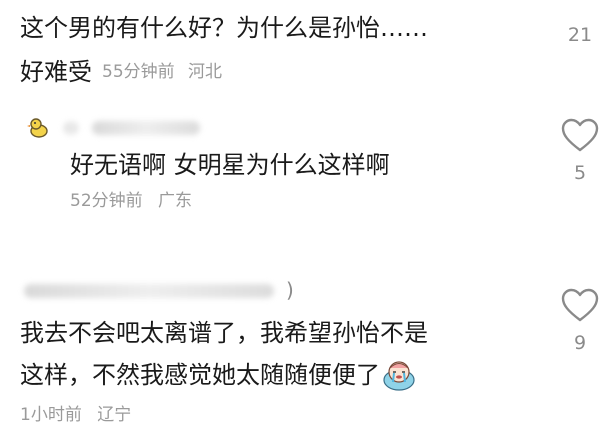  I want to click on comment-meta: 55分钟前 河北, so click(162, 69).